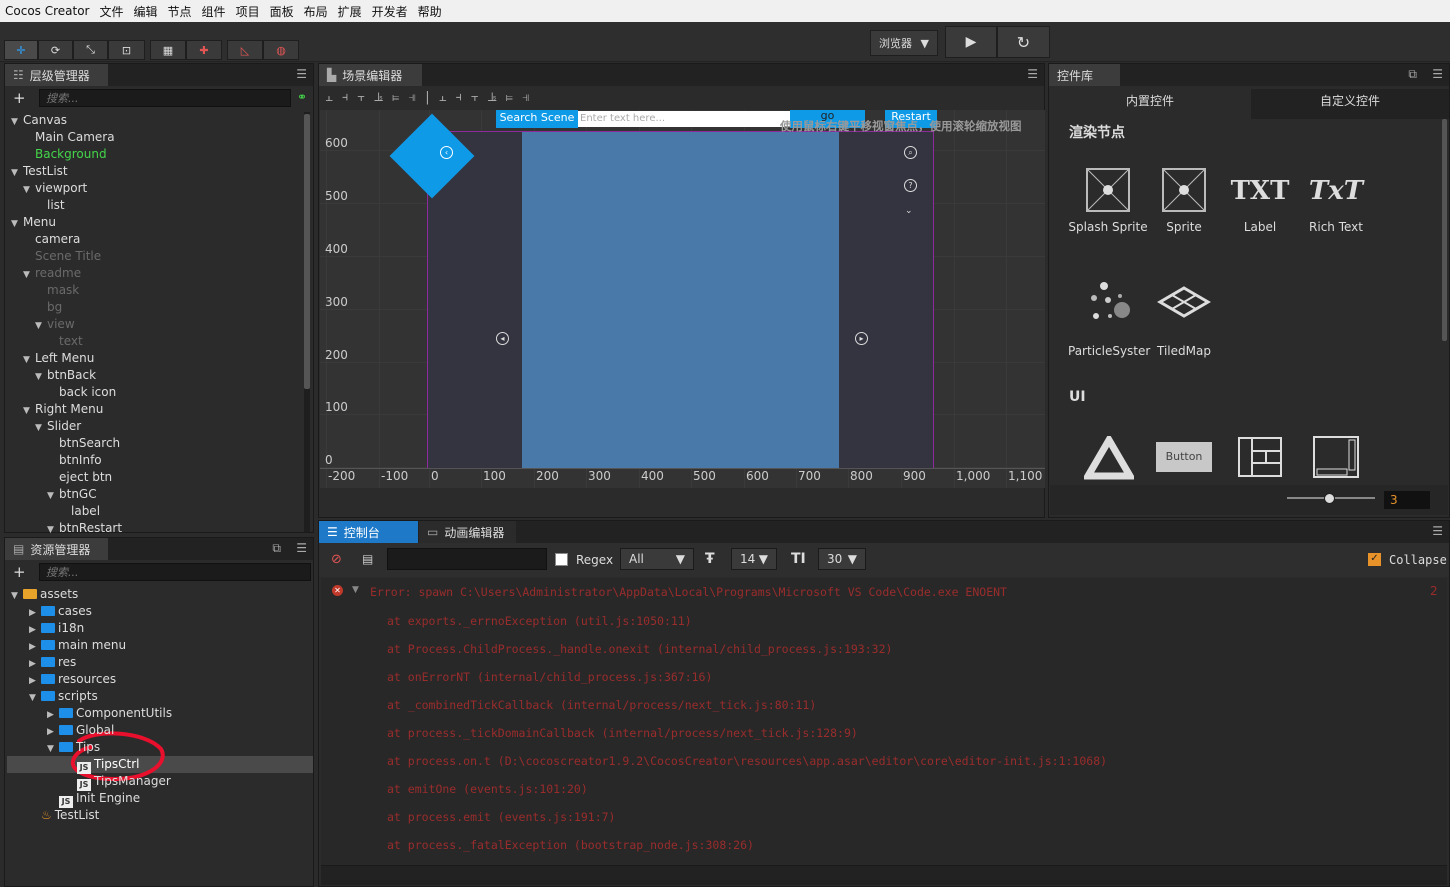 This screenshot has height=887, width=1450. Describe the element at coordinates (1444, 230) in the screenshot. I see `controls-scroll-thumb` at that location.